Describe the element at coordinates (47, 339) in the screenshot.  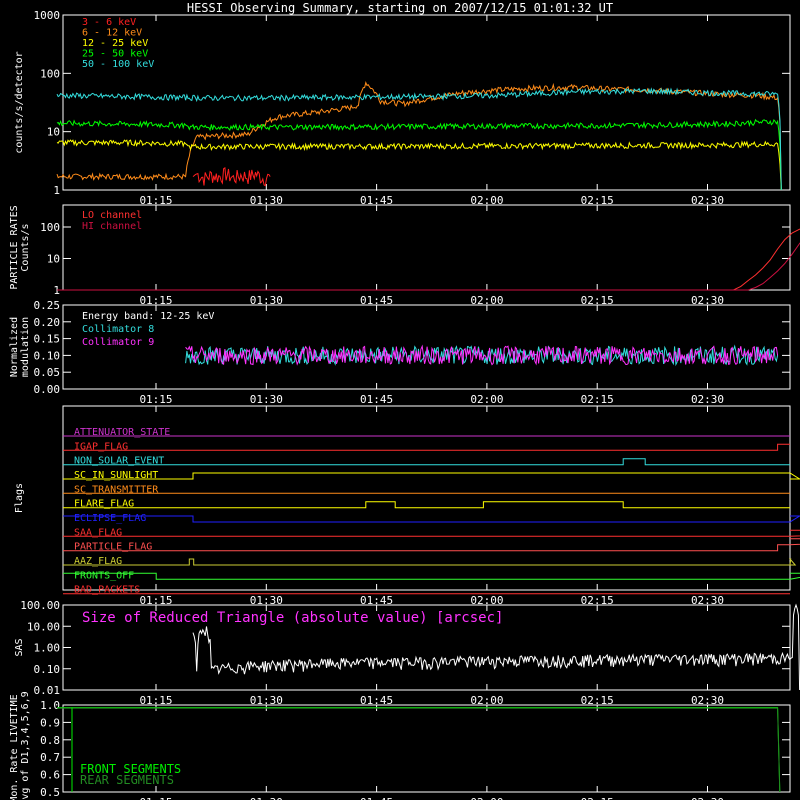
I see `y-tick-label: 0.15` at that location.